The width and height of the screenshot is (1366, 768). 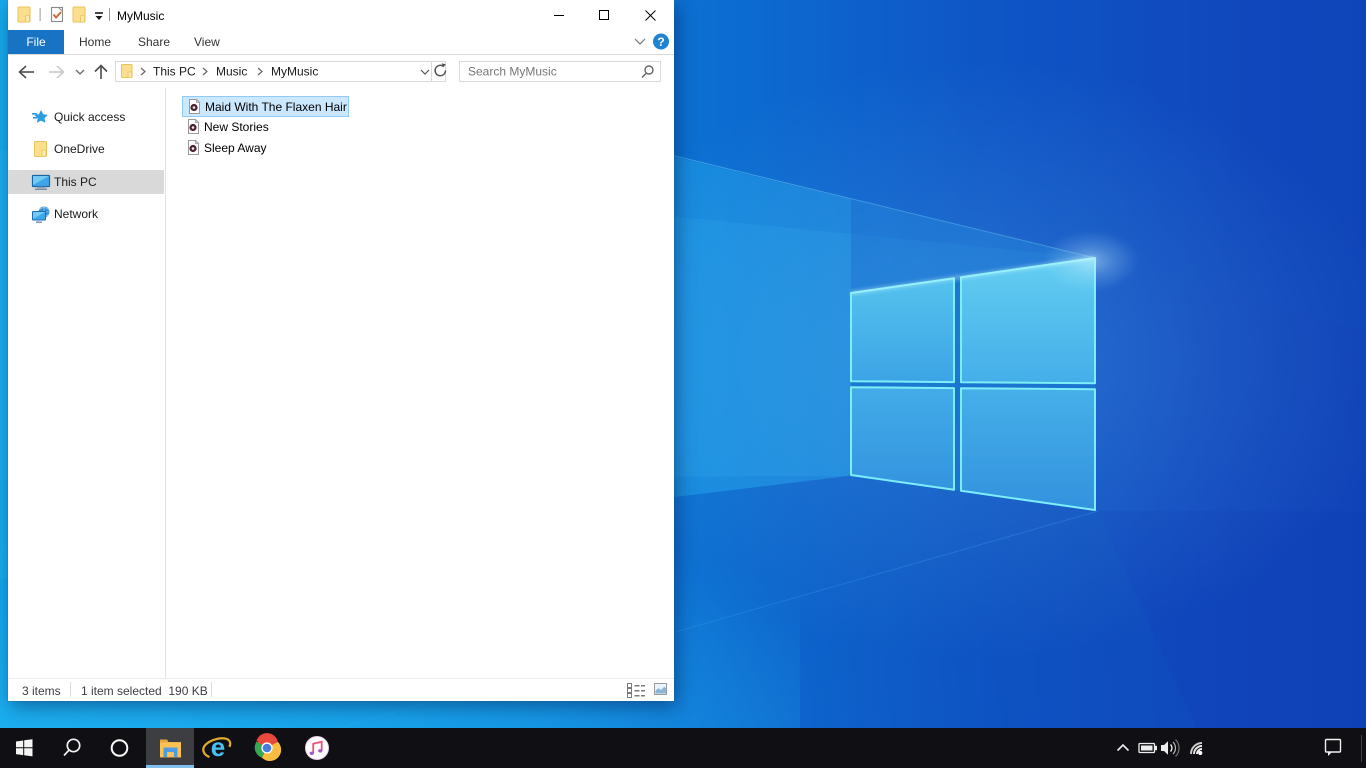 What do you see at coordinates (512, 72) in the screenshot?
I see `svg-text: Search MyMusic` at bounding box center [512, 72].